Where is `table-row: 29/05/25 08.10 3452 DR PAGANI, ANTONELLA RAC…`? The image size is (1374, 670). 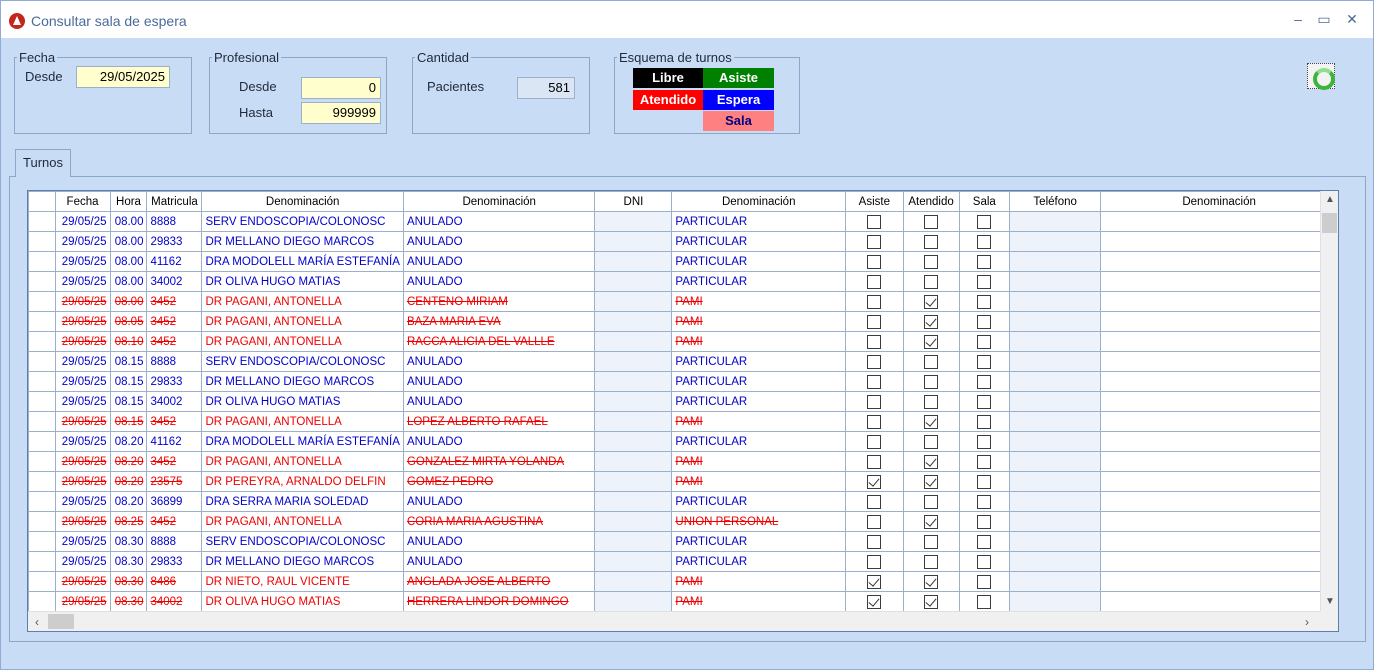 table-row: 29/05/25 08.10 3452 DR PAGANI, ANTONELLA RAC… is located at coordinates (683, 341).